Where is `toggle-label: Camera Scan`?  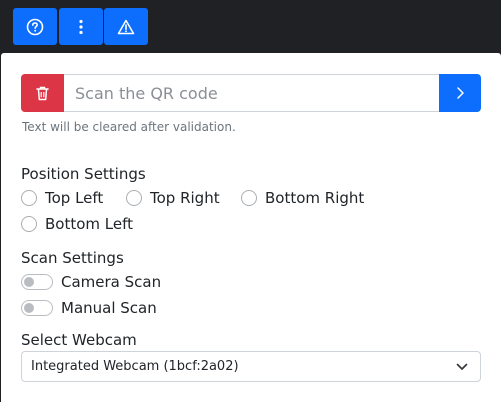
toggle-label: Camera Scan is located at coordinates (111, 282).